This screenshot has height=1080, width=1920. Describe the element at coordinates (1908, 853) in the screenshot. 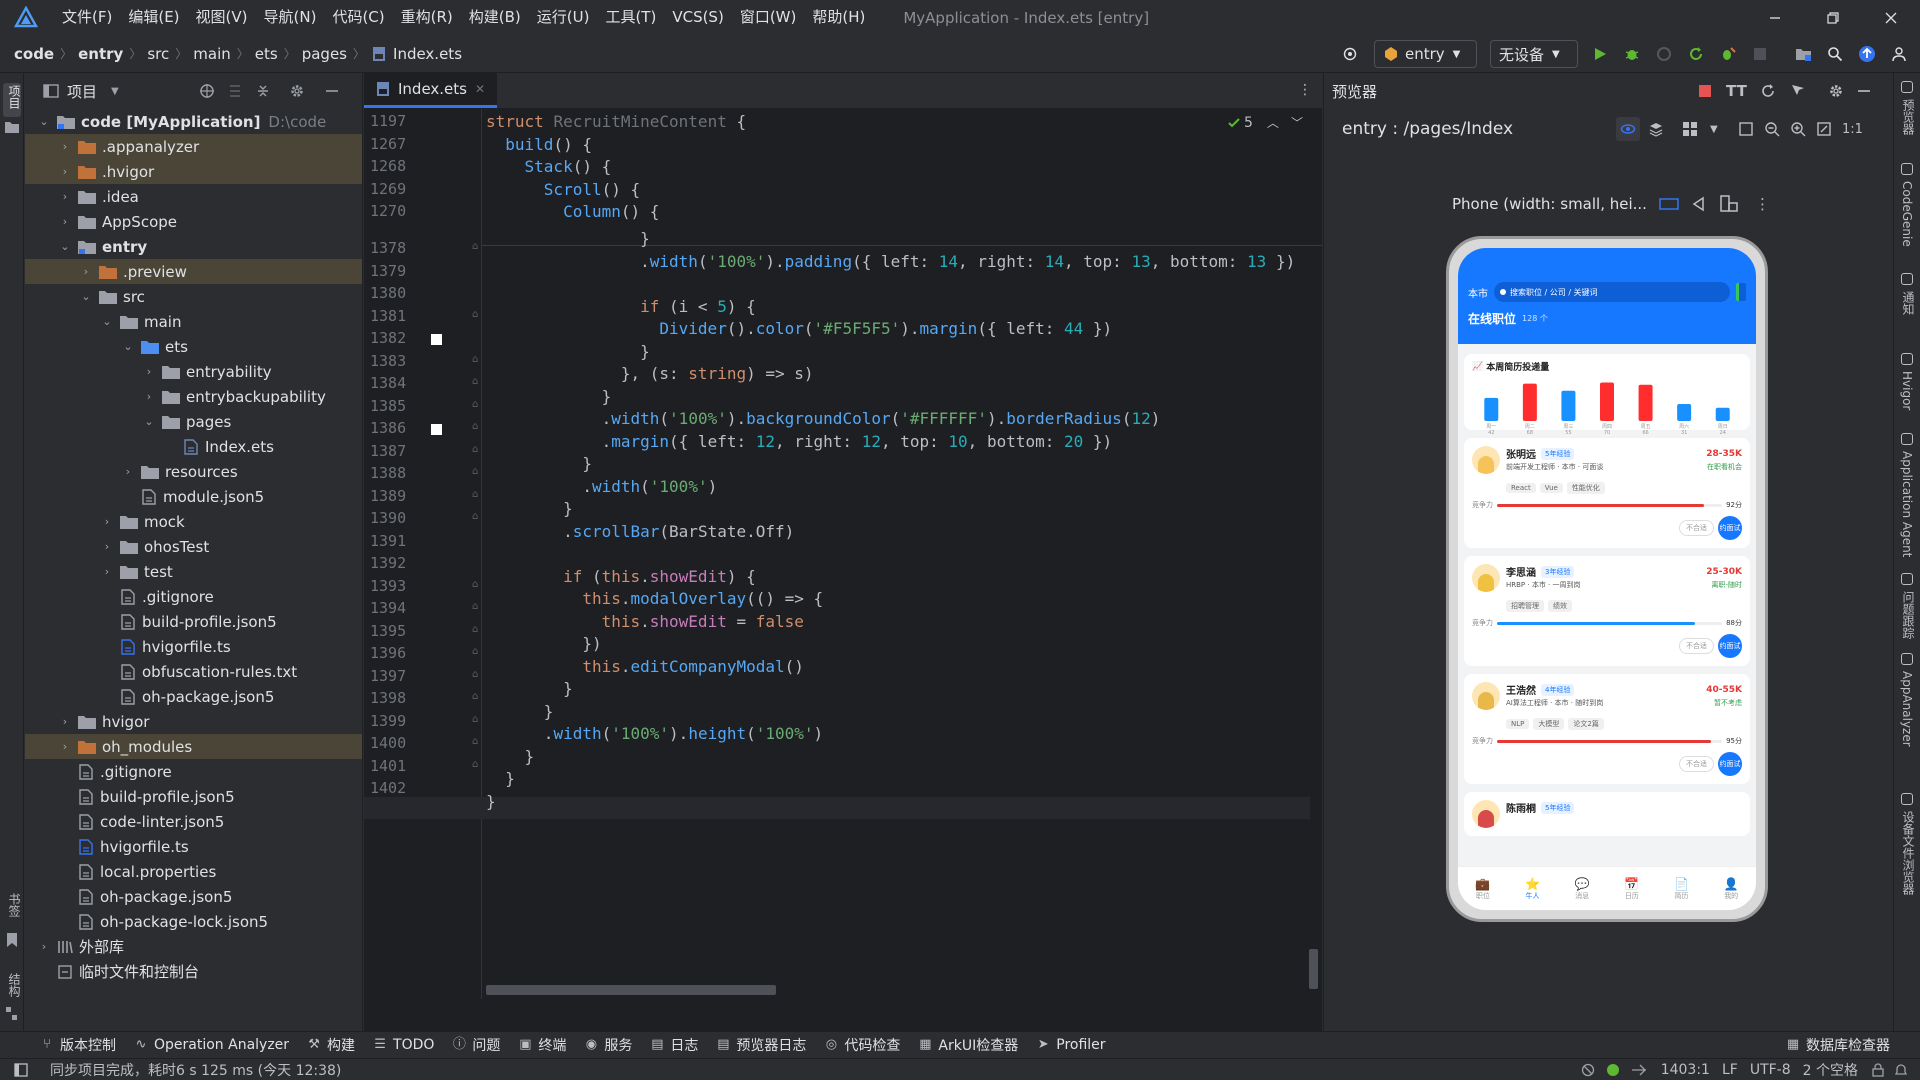

I see `device-file-browser-tool-button: 设备文件浏览器` at that location.